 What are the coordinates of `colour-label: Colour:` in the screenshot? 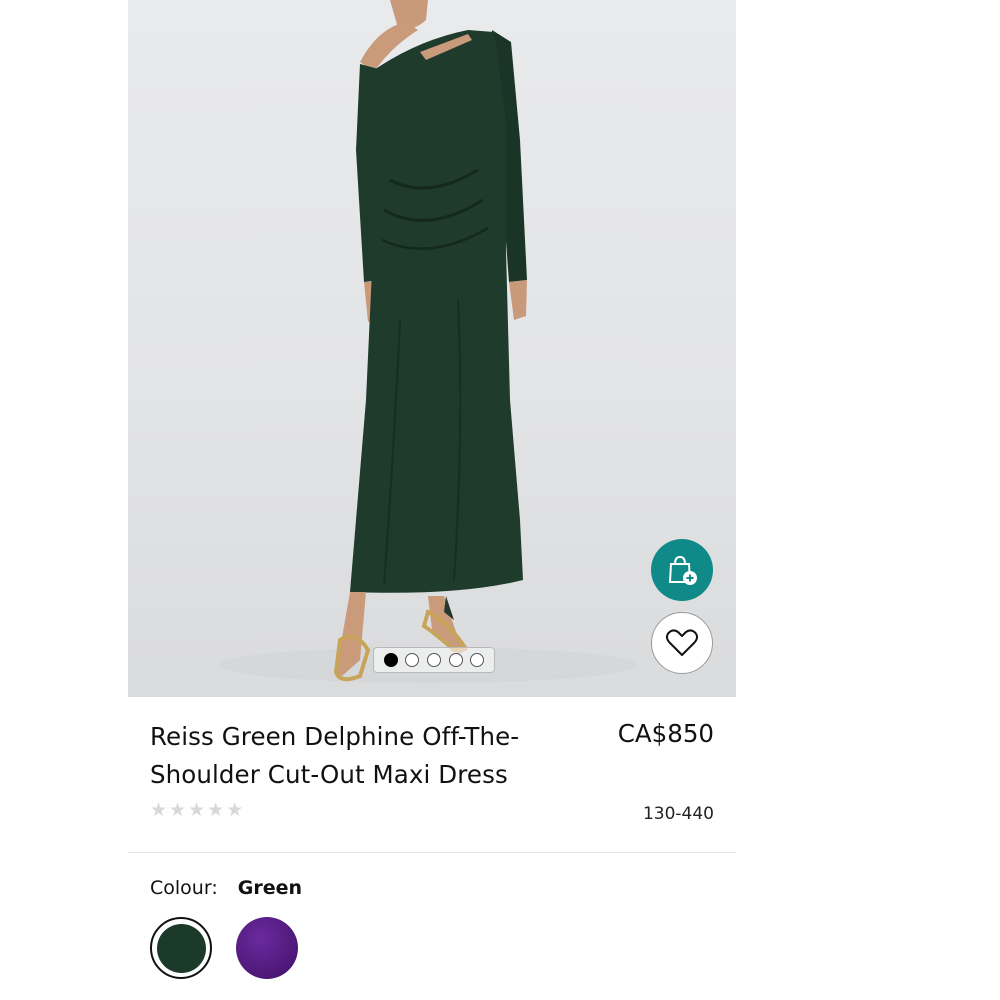 It's located at (184, 888).